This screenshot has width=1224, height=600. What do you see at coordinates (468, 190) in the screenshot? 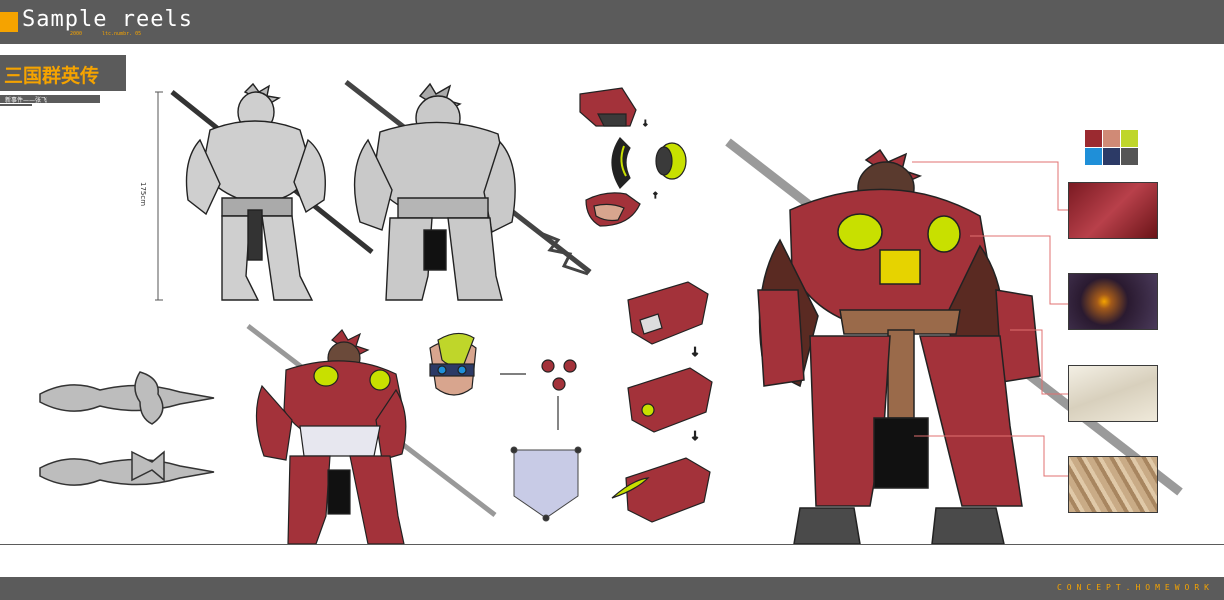
I see `sketch-gray-figure` at bounding box center [468, 190].